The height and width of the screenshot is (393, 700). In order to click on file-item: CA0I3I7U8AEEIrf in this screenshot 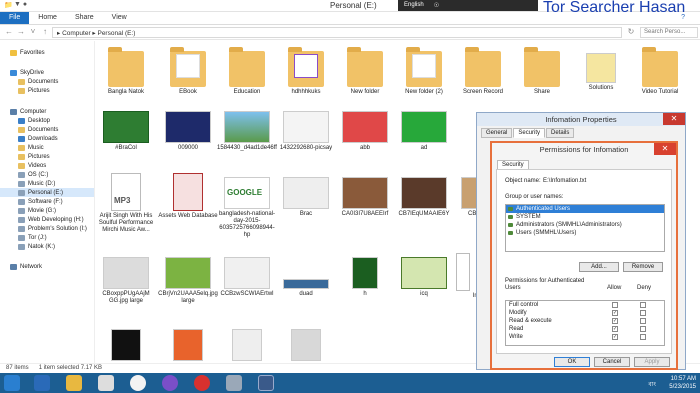, I will do `click(365, 194)`.